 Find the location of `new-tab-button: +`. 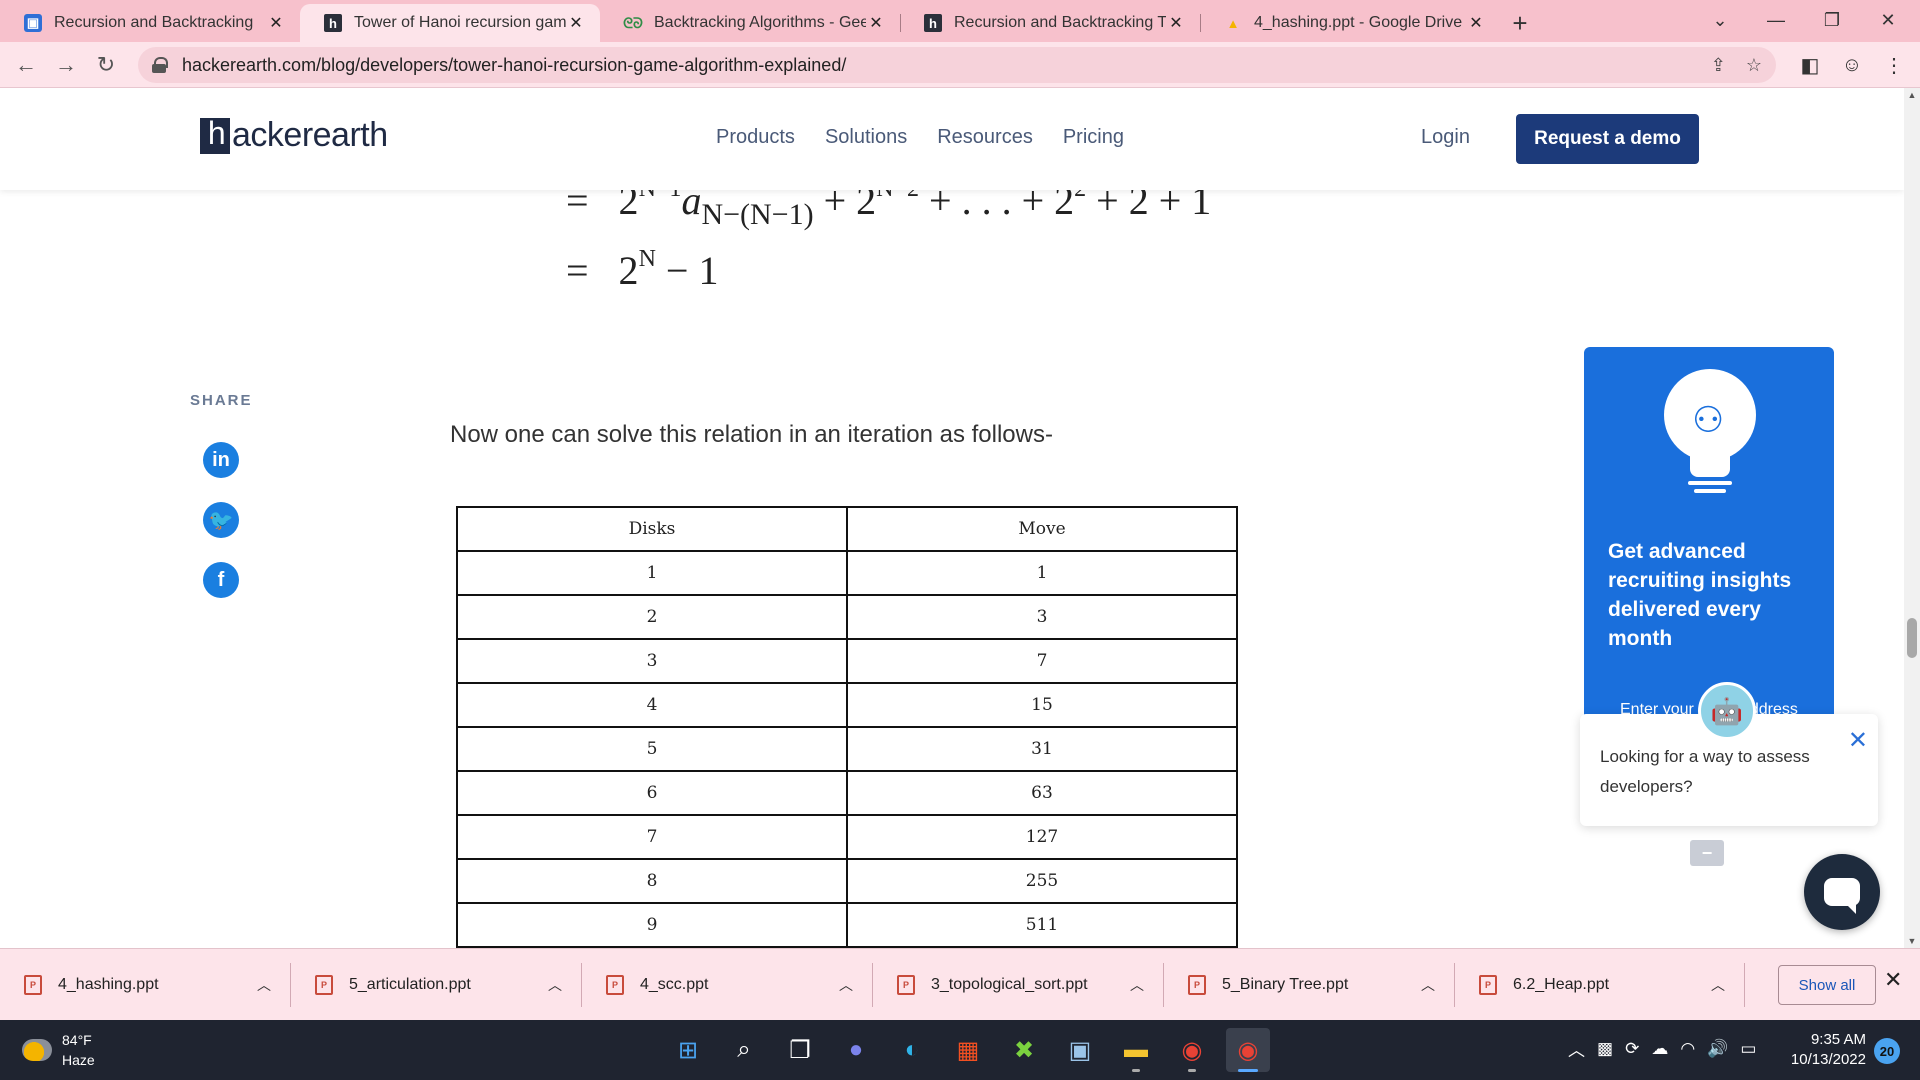

new-tab-button: + is located at coordinates (1520, 23).